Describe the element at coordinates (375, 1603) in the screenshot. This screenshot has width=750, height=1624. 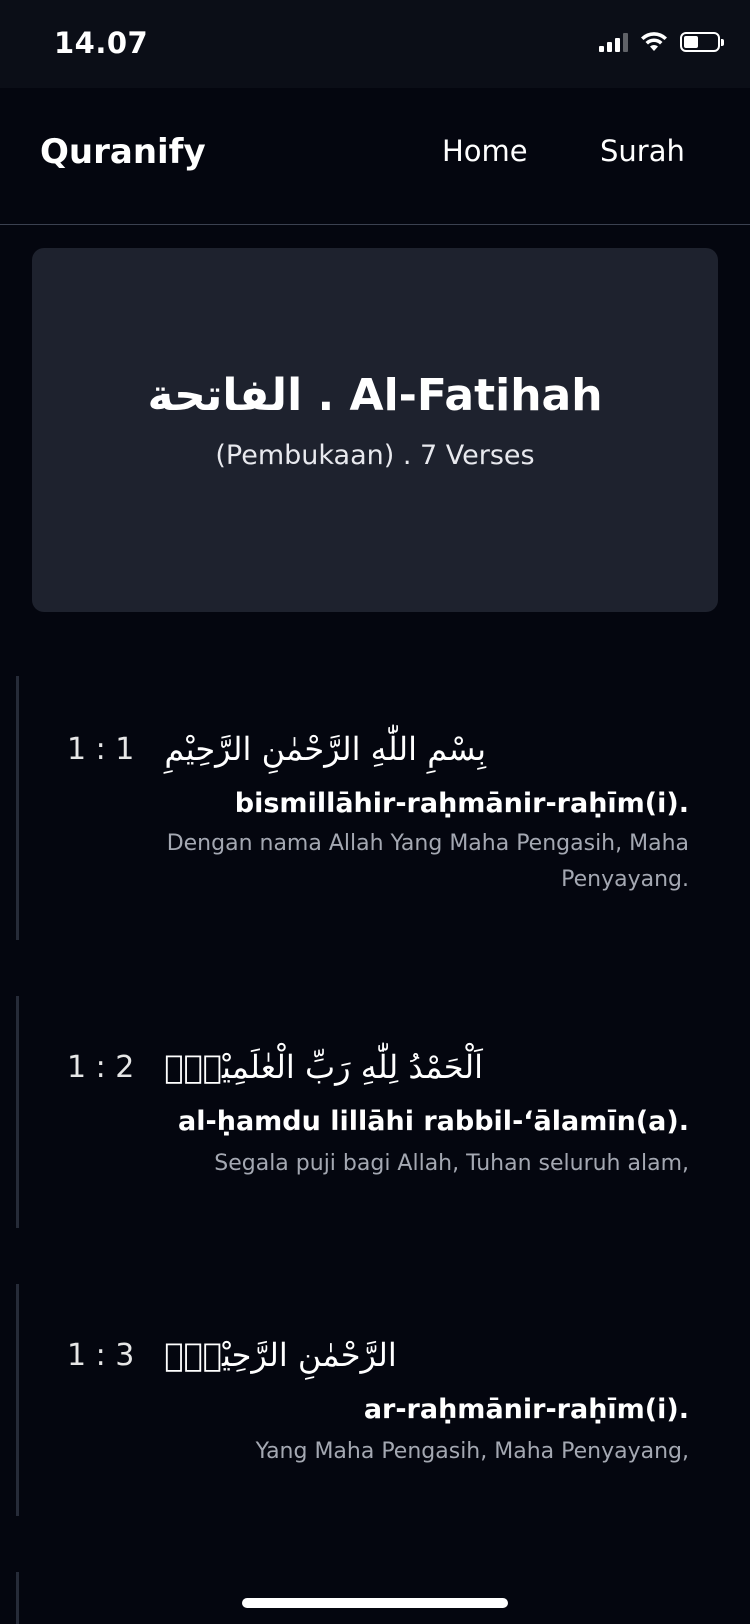
I see `home-indicator` at that location.